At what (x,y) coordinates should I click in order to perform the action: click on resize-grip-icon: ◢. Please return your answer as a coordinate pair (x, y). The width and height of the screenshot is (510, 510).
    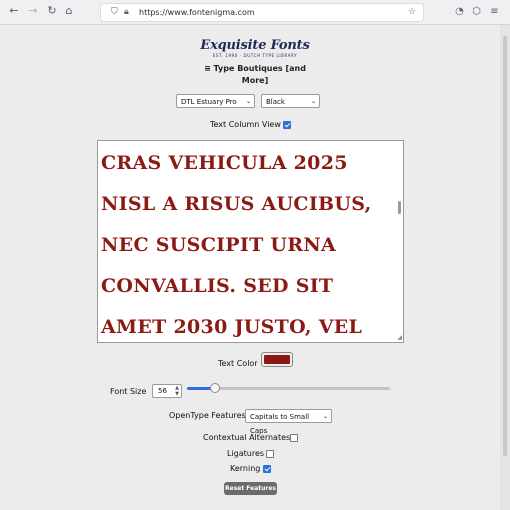
    Looking at the image, I should click on (399, 338).